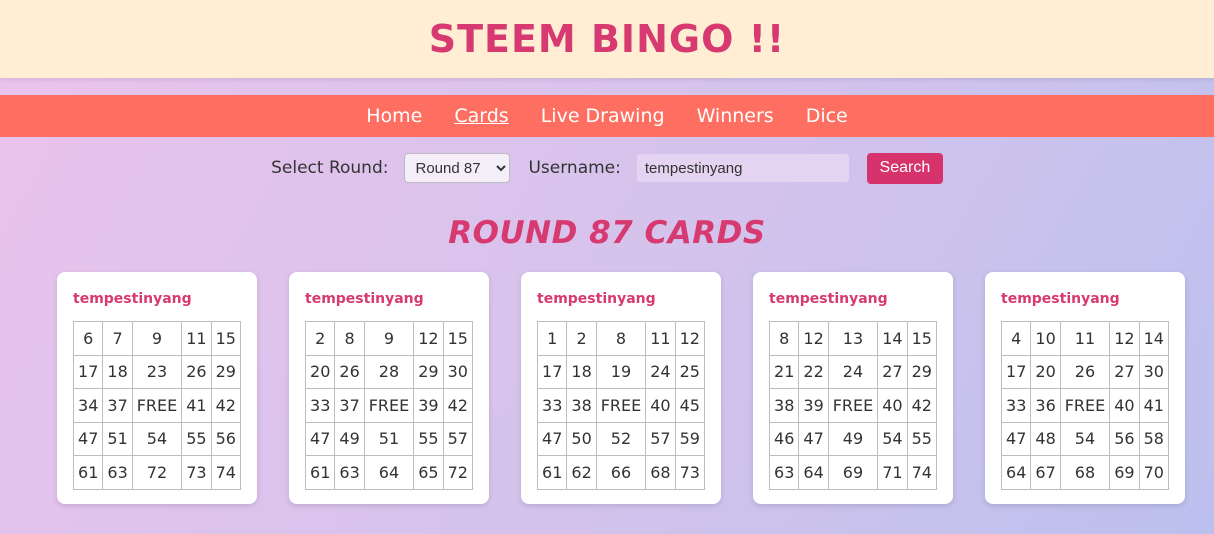 This screenshot has width=1214, height=534. Describe the element at coordinates (196, 371) in the screenshot. I see `bingo-cell: 26` at that location.